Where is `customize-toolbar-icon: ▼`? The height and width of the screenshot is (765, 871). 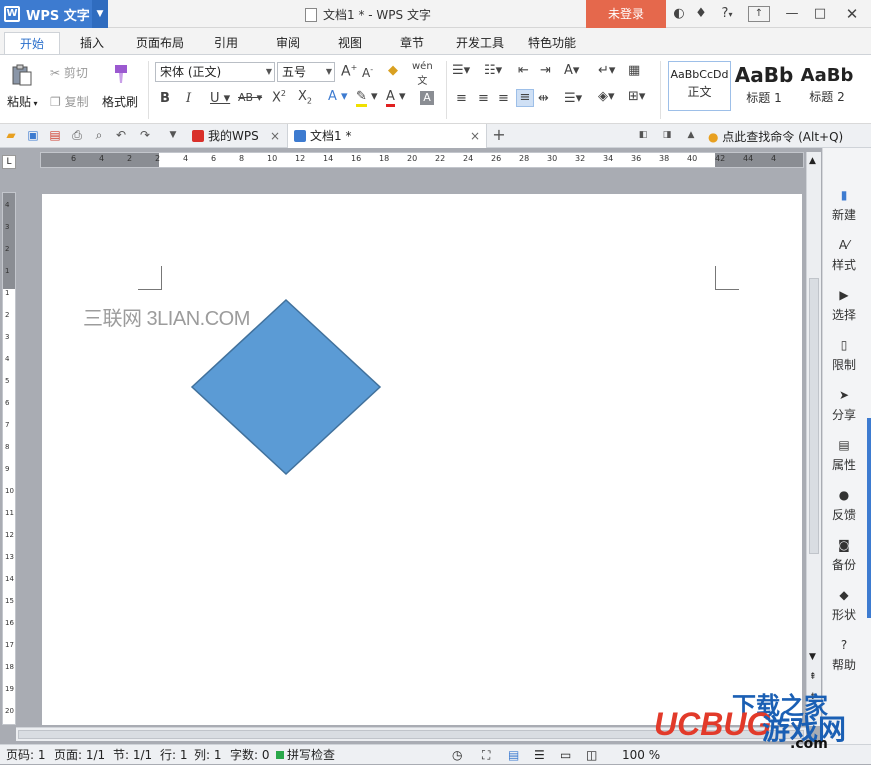 customize-toolbar-icon: ▼ is located at coordinates (173, 135).